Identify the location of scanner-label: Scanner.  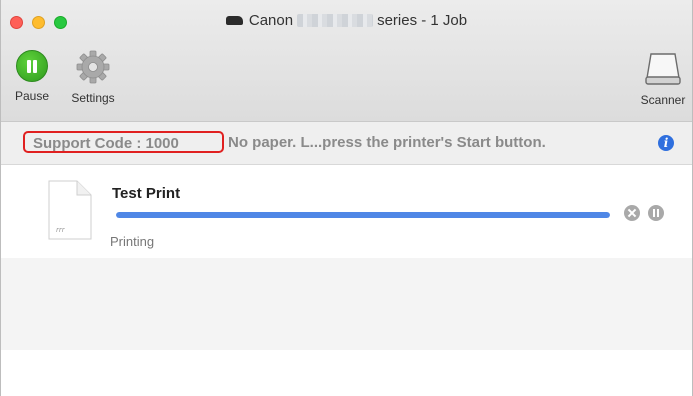
(663, 100).